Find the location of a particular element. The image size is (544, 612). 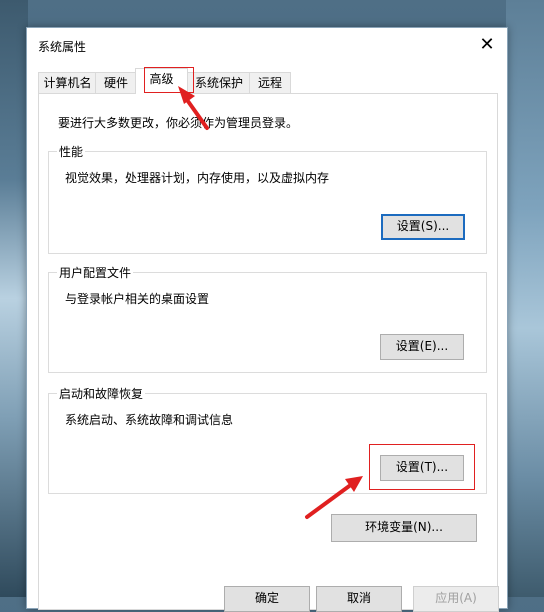

user-profiles-description: 与登录帐户相关的桌面设置 is located at coordinates (137, 299).